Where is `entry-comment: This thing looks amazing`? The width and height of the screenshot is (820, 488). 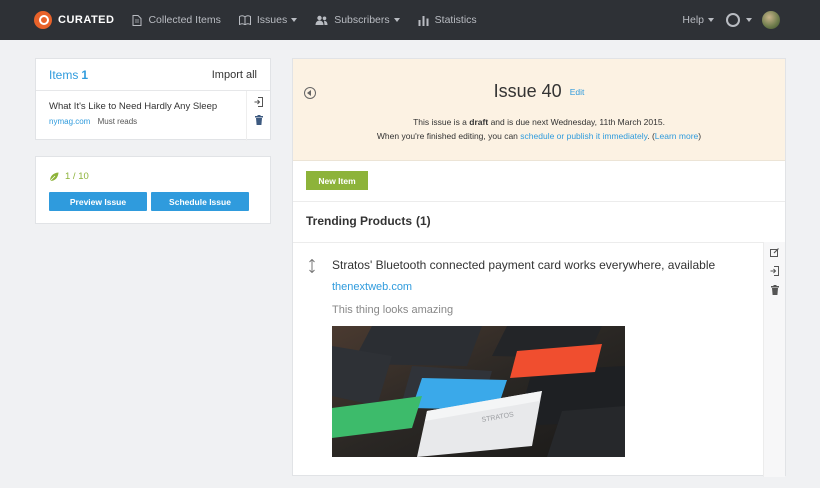
entry-comment: This thing looks amazing is located at coordinates (393, 310).